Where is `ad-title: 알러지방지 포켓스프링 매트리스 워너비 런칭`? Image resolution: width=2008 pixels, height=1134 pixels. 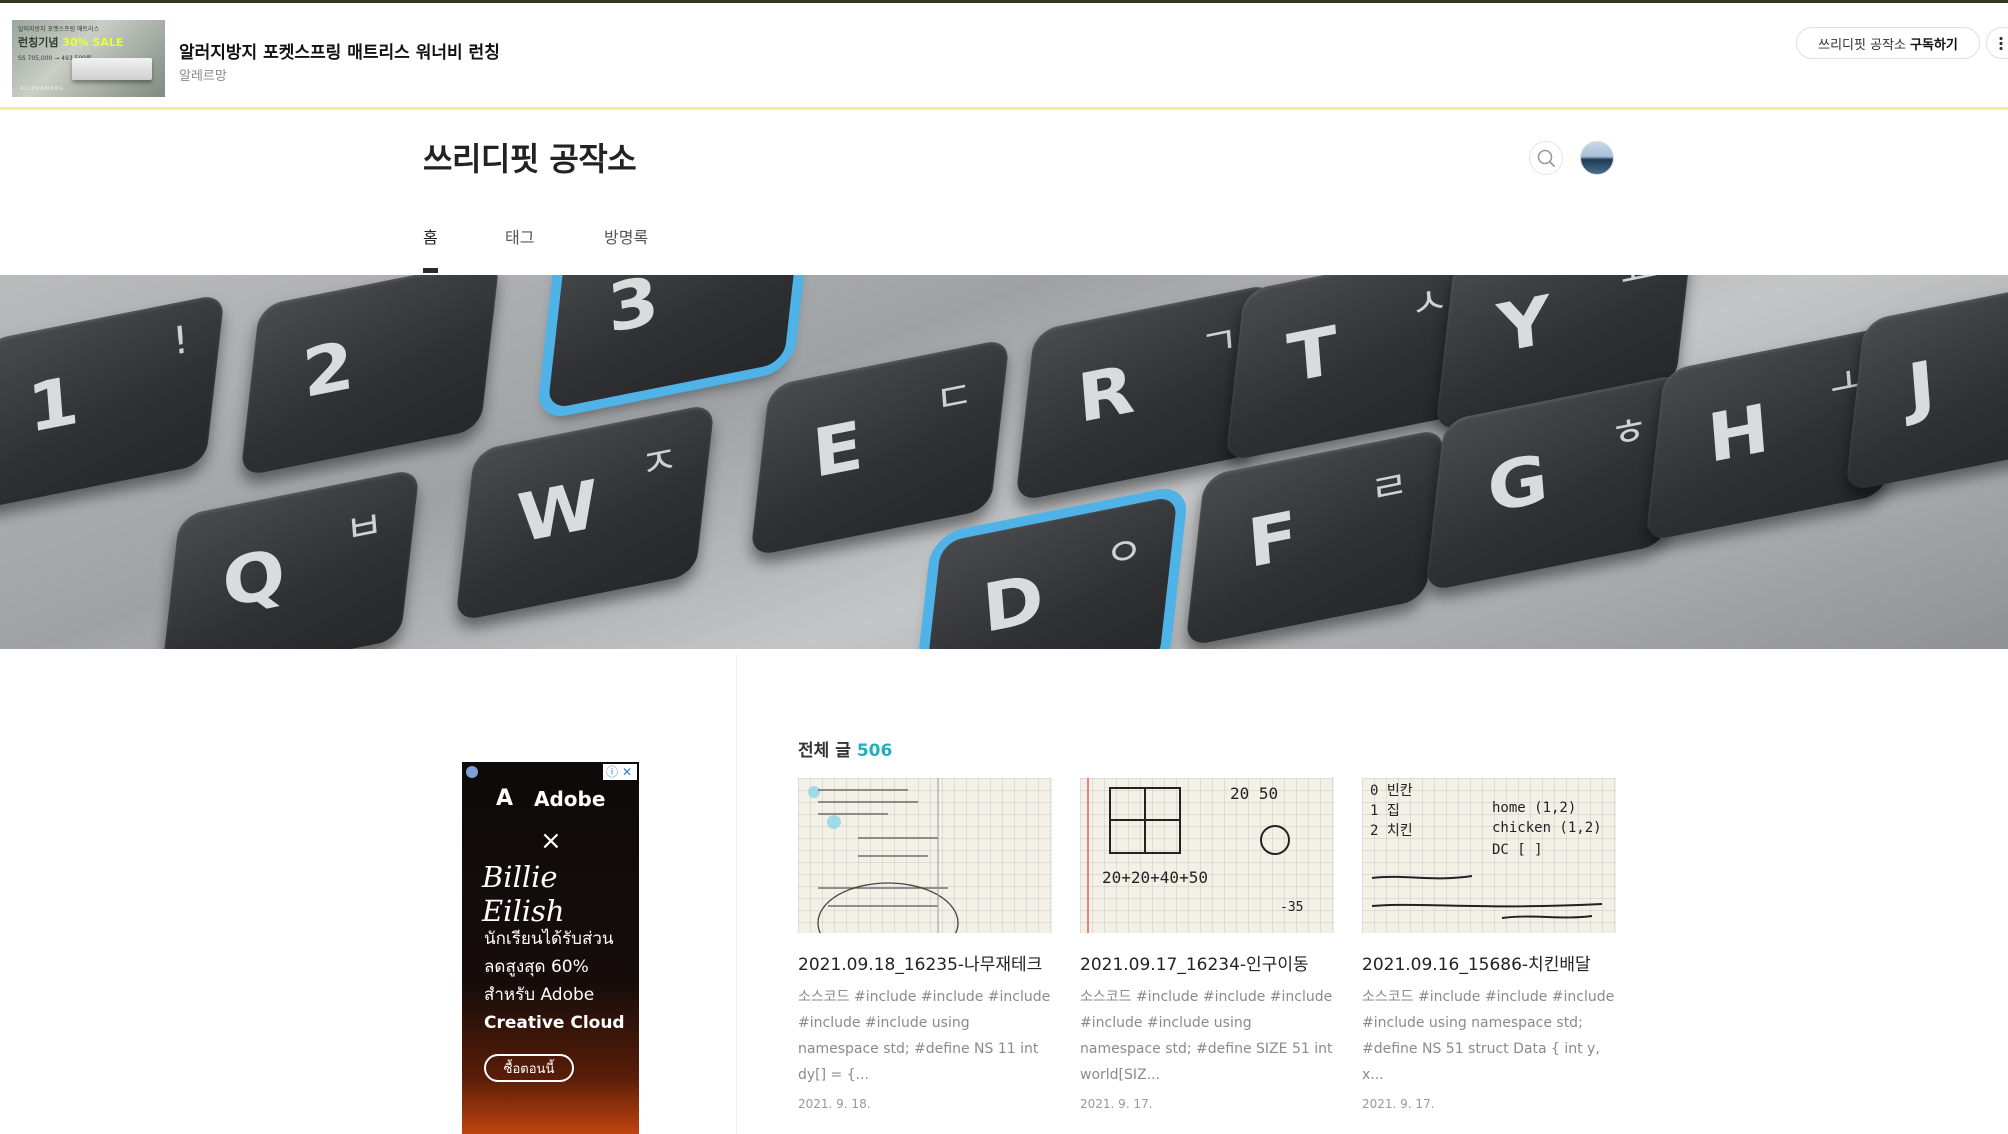
ad-title: 알러지방지 포켓스프링 매트리스 워너비 런칭 is located at coordinates (339, 50).